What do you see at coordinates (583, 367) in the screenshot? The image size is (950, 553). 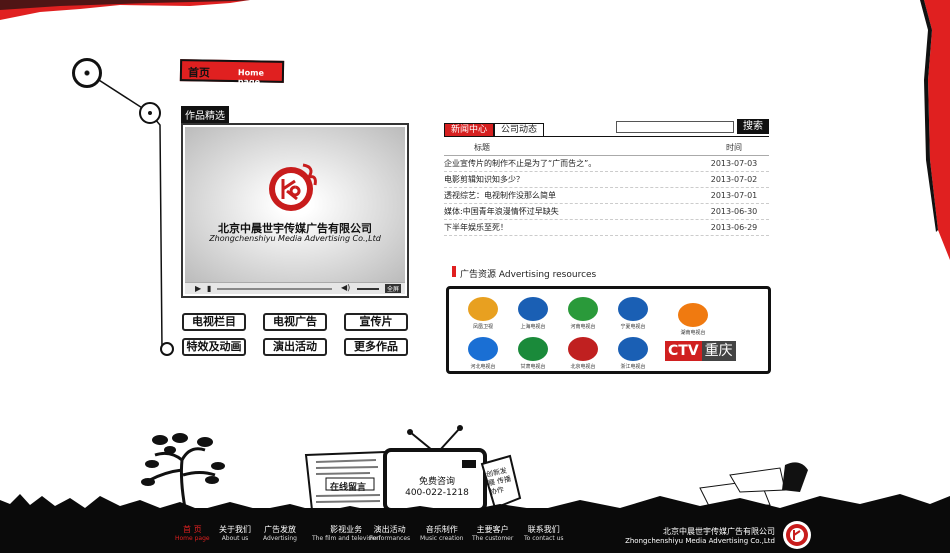 I see `tv-station-name: 北京电视台` at bounding box center [583, 367].